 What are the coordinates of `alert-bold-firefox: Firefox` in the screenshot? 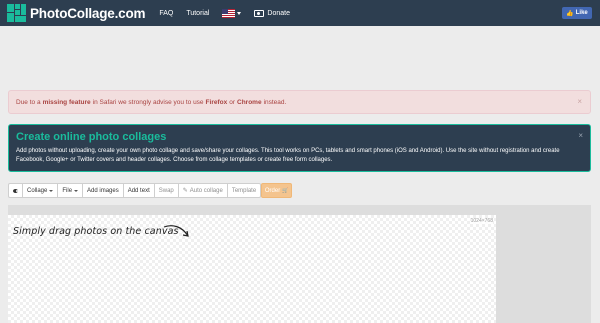 It's located at (216, 102).